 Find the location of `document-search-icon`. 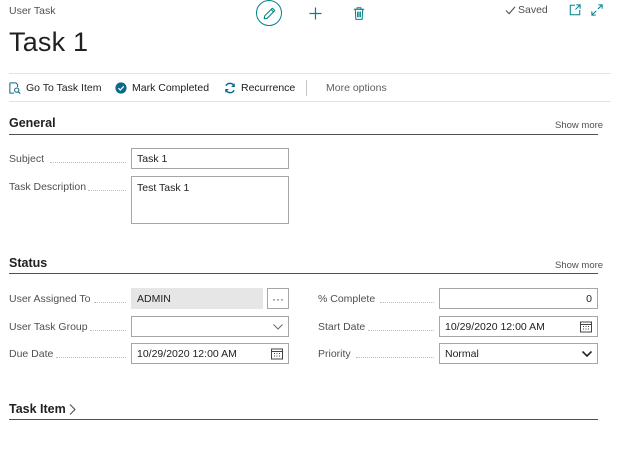

document-search-icon is located at coordinates (15, 87).